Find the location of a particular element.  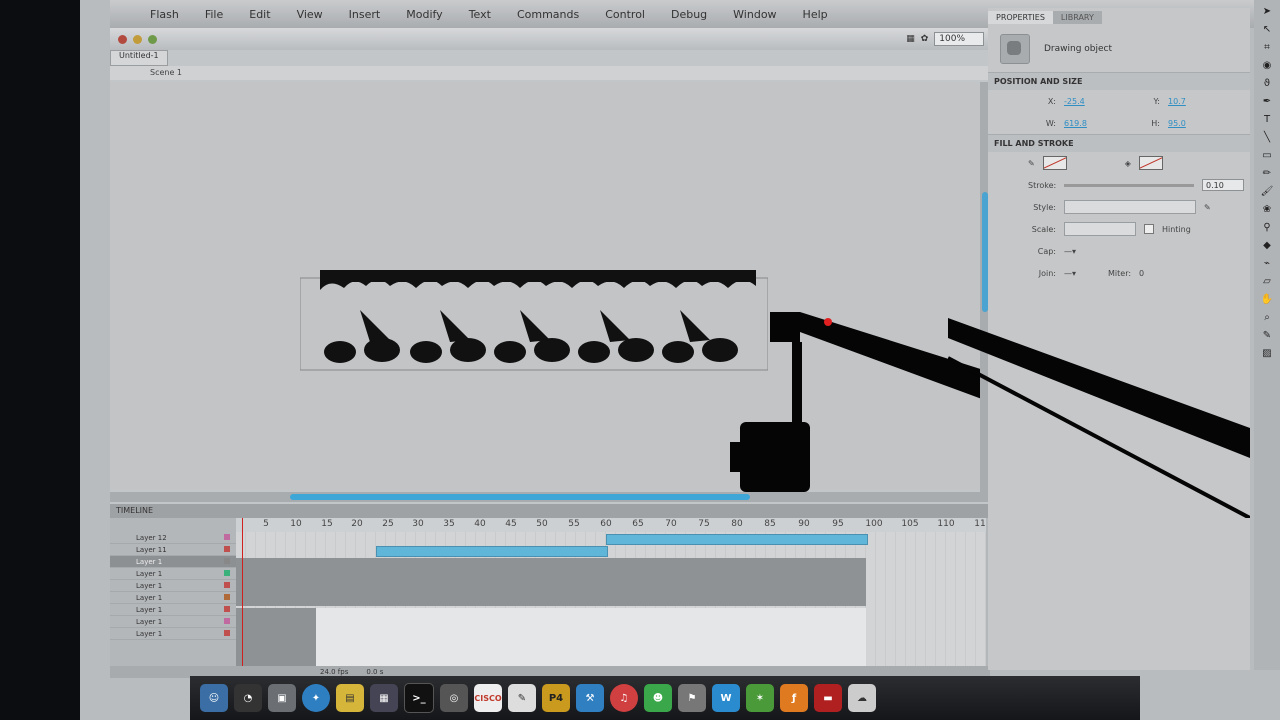

safari-icon: ✦ is located at coordinates (316, 698).